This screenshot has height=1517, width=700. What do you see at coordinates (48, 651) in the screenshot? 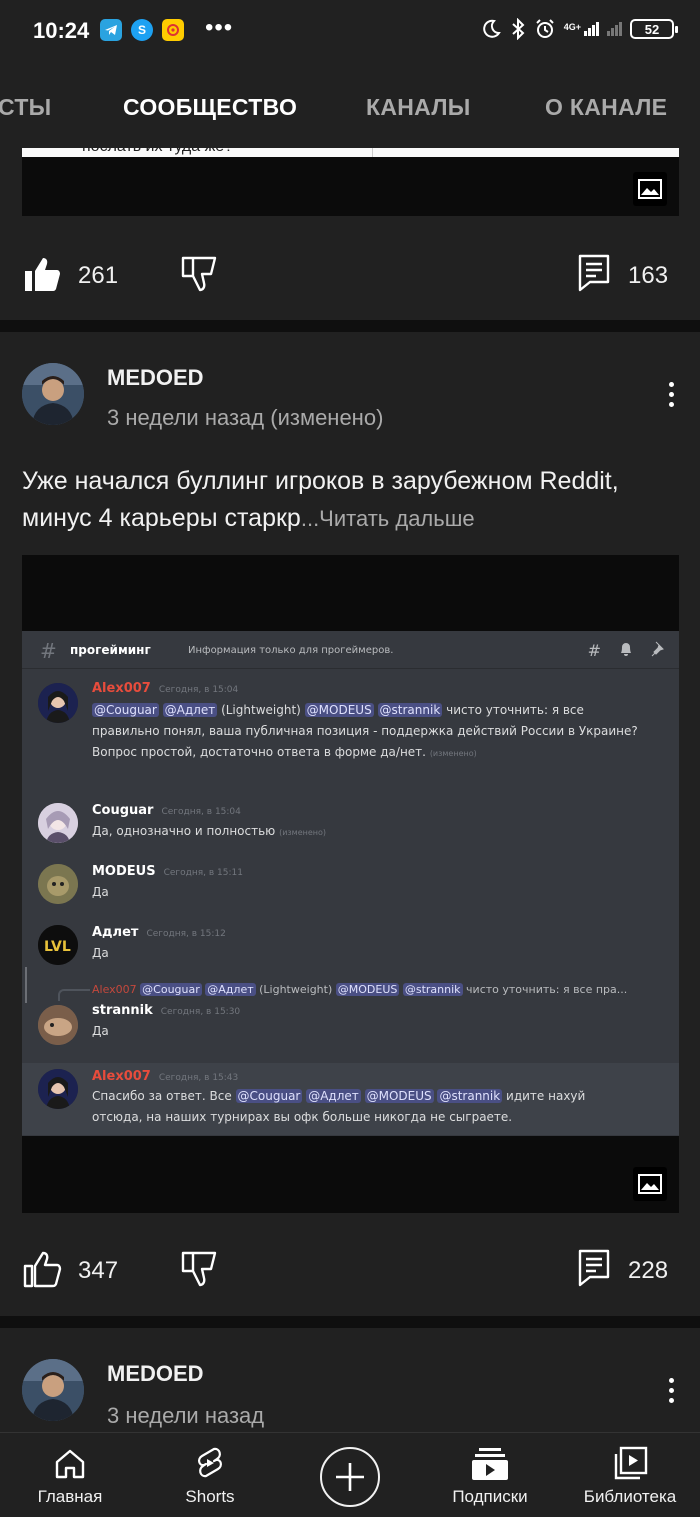
I see `discord-hash-icon: #` at bounding box center [48, 651].